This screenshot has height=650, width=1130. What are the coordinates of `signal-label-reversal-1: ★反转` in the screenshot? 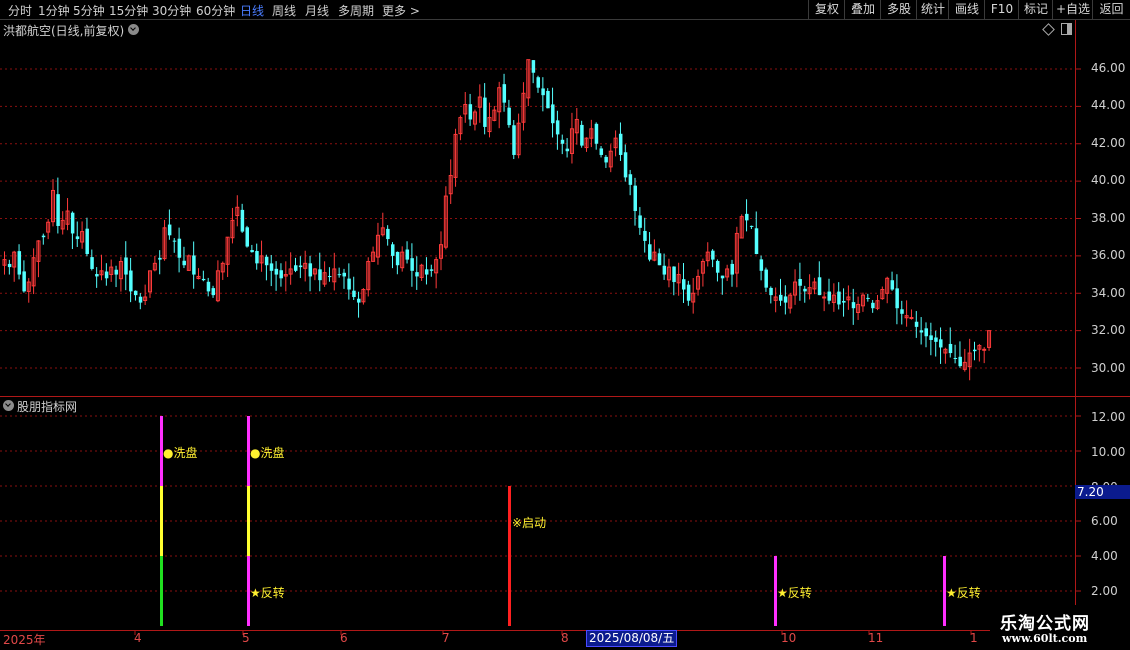 It's located at (267, 593).